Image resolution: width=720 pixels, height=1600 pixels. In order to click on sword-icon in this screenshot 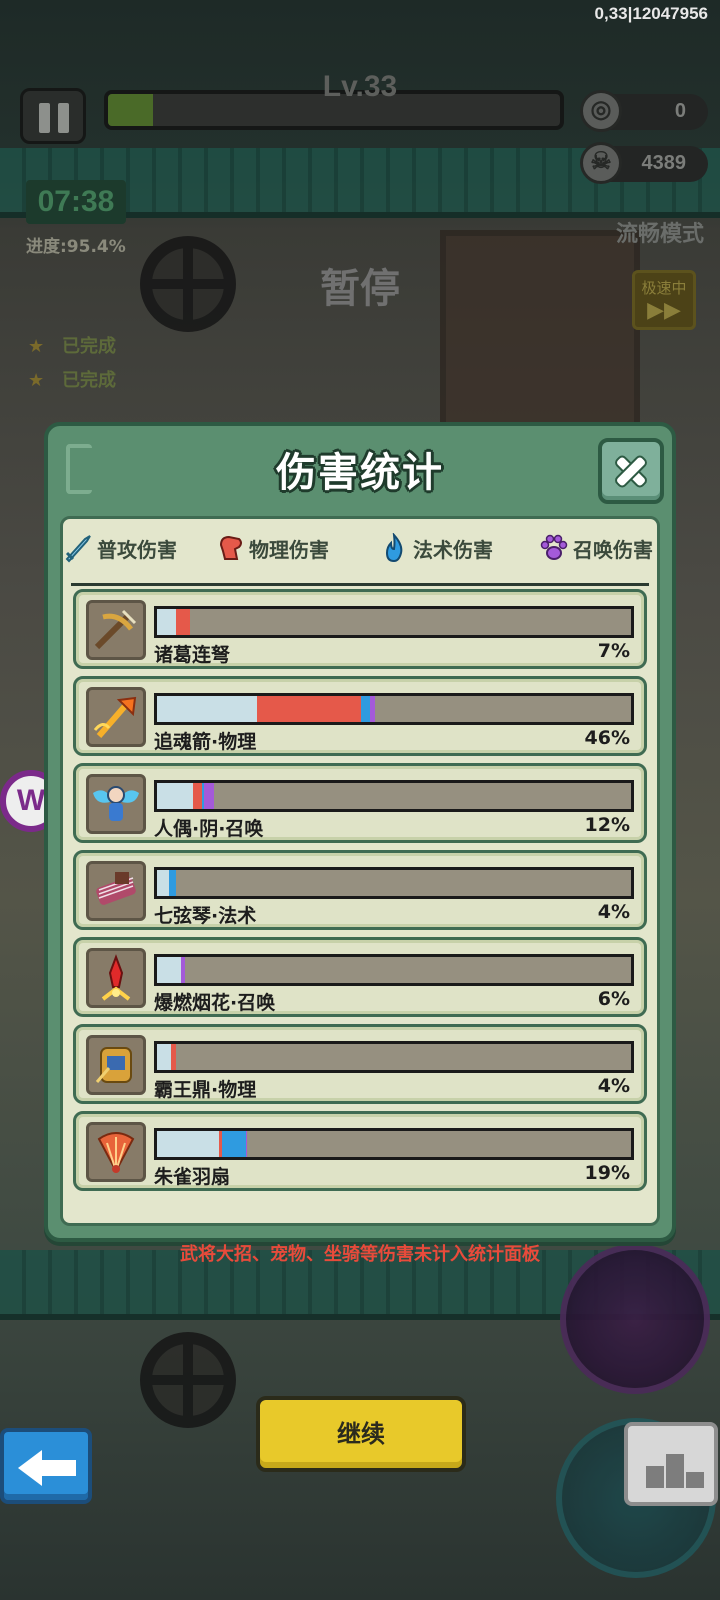, I will do `click(78, 548)`.